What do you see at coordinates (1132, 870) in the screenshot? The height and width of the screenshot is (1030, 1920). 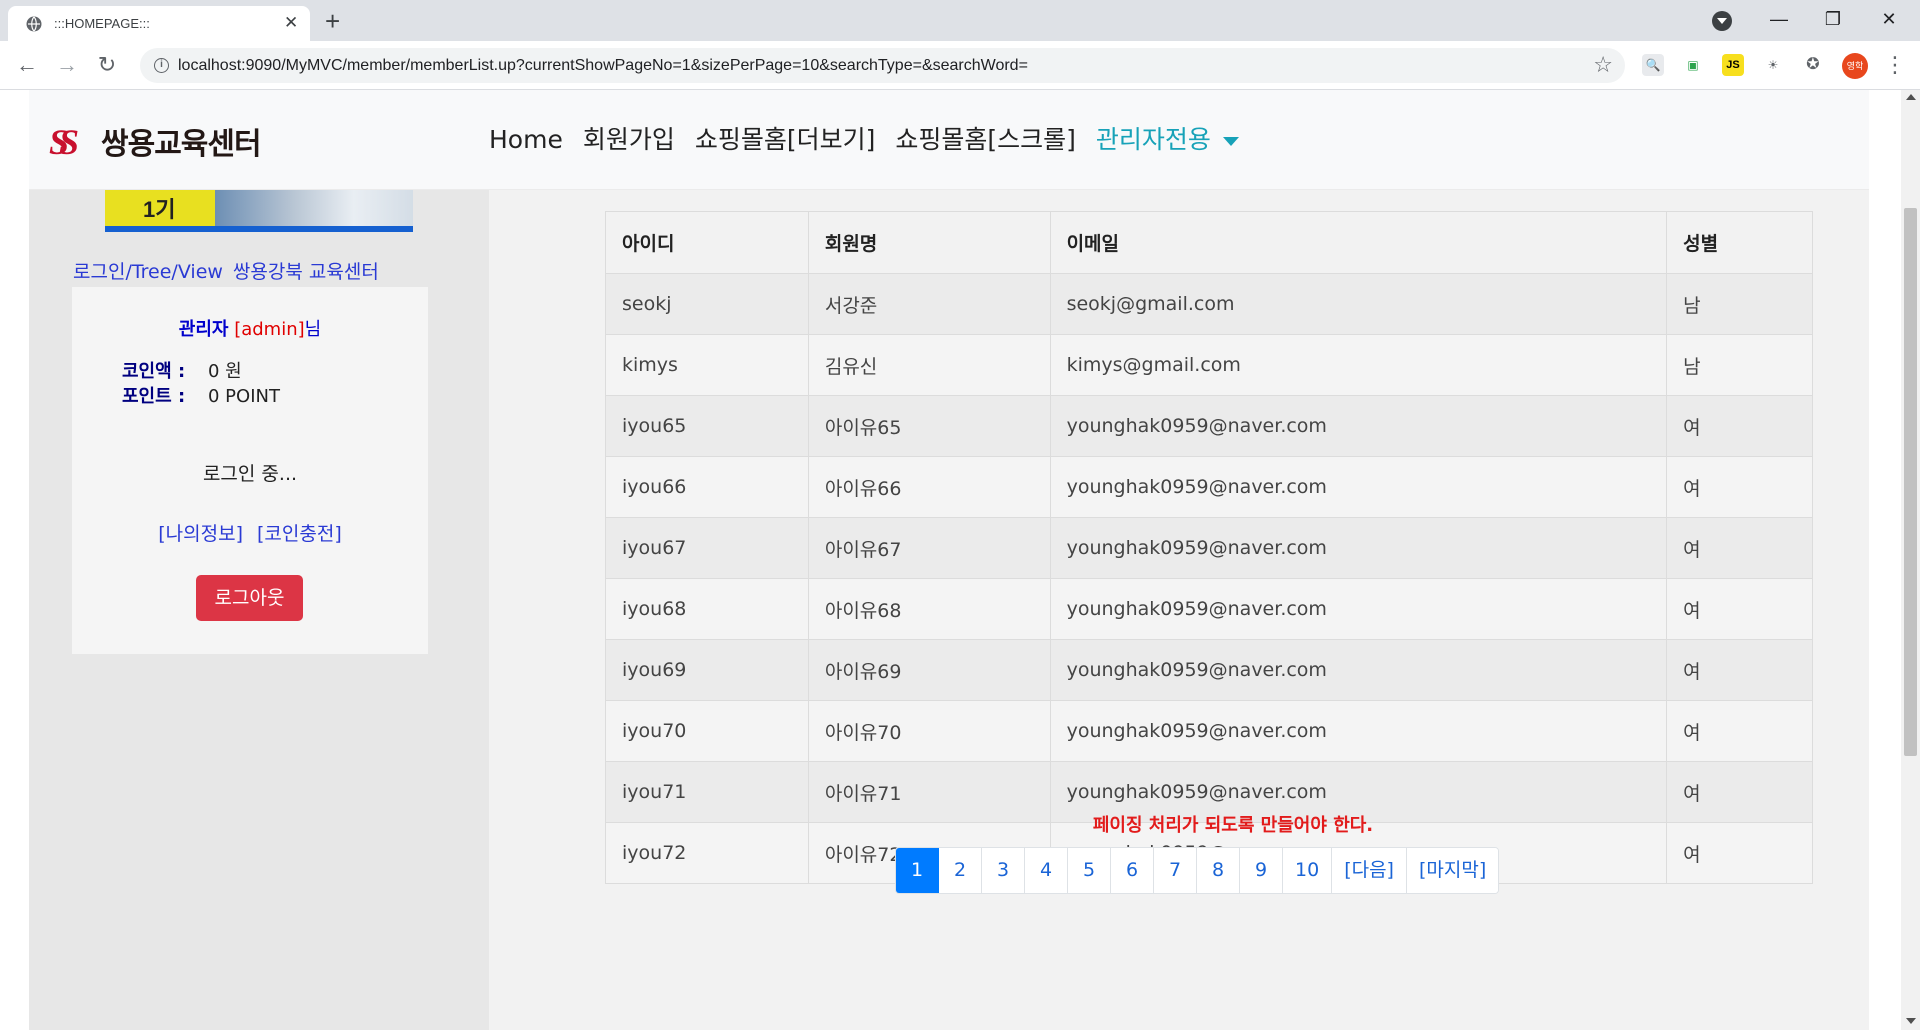 I see `page-link: 6` at bounding box center [1132, 870].